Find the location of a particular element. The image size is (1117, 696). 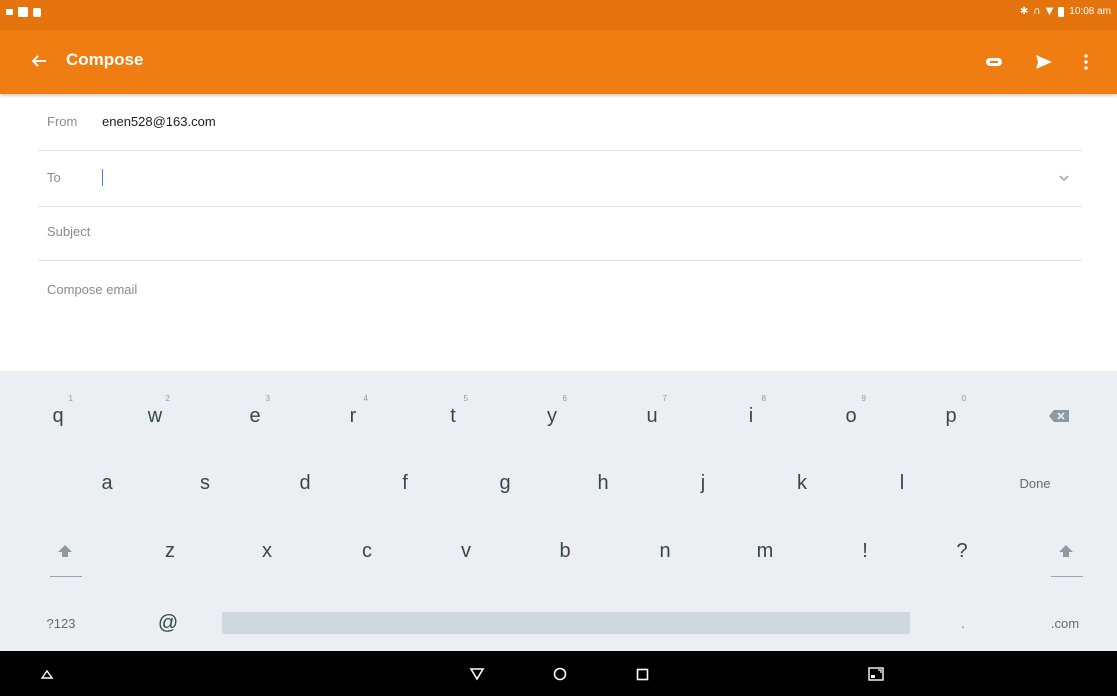

status-time: 10:08 am is located at coordinates (1090, 11).